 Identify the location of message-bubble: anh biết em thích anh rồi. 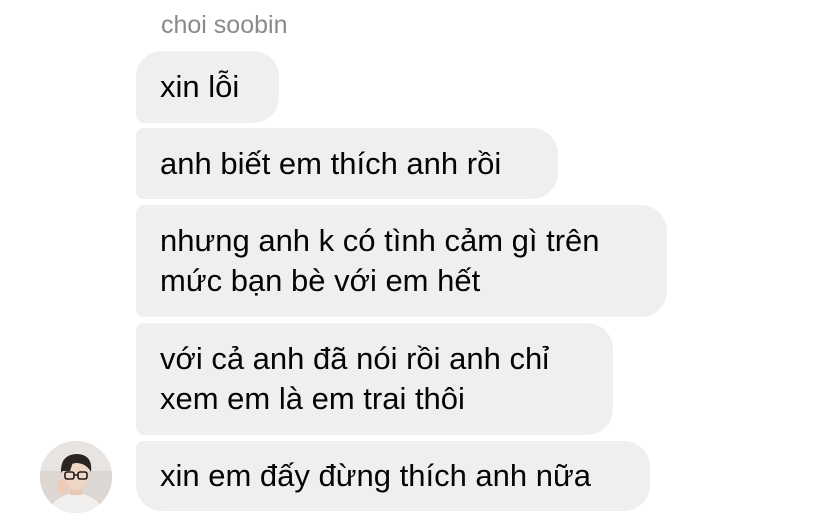
(347, 163).